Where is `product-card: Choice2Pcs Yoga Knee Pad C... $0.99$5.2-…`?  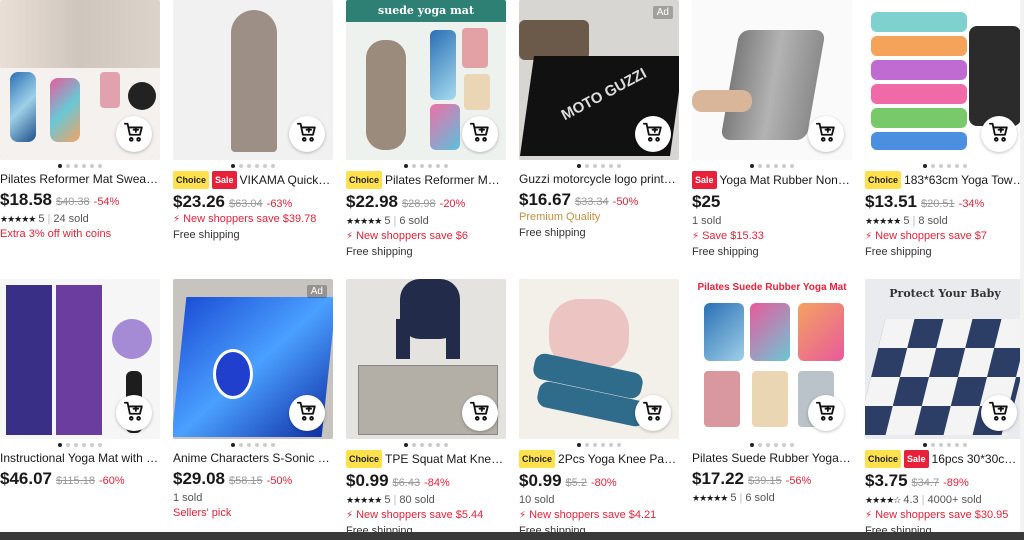 product-card: Choice2Pcs Yoga Knee Pad C... $0.99$5.2-… is located at coordinates (599, 409).